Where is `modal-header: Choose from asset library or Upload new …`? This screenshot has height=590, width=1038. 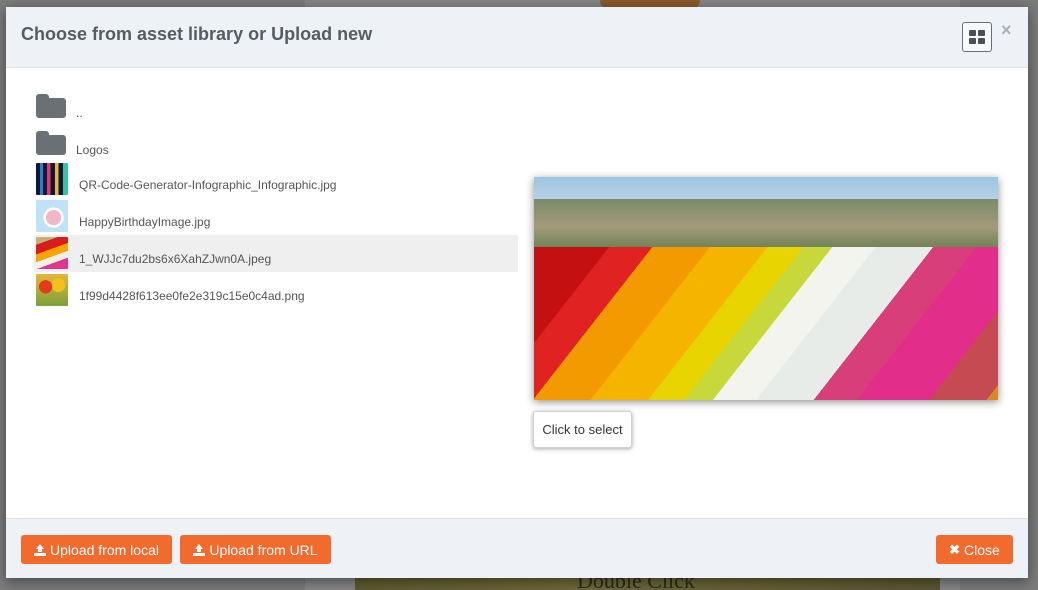
modal-header: Choose from asset library or Upload new … is located at coordinates (517, 37).